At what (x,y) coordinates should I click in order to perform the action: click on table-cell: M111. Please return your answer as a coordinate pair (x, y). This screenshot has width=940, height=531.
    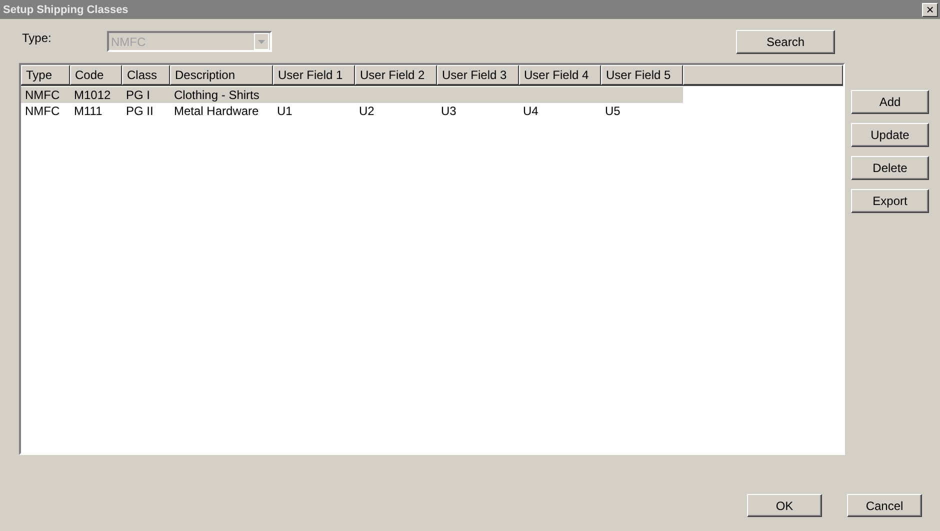
    Looking at the image, I should click on (88, 111).